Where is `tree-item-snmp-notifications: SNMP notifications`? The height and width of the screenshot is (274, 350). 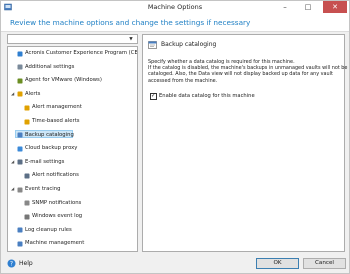 tree-item-snmp-notifications: SNMP notifications is located at coordinates (75, 202).